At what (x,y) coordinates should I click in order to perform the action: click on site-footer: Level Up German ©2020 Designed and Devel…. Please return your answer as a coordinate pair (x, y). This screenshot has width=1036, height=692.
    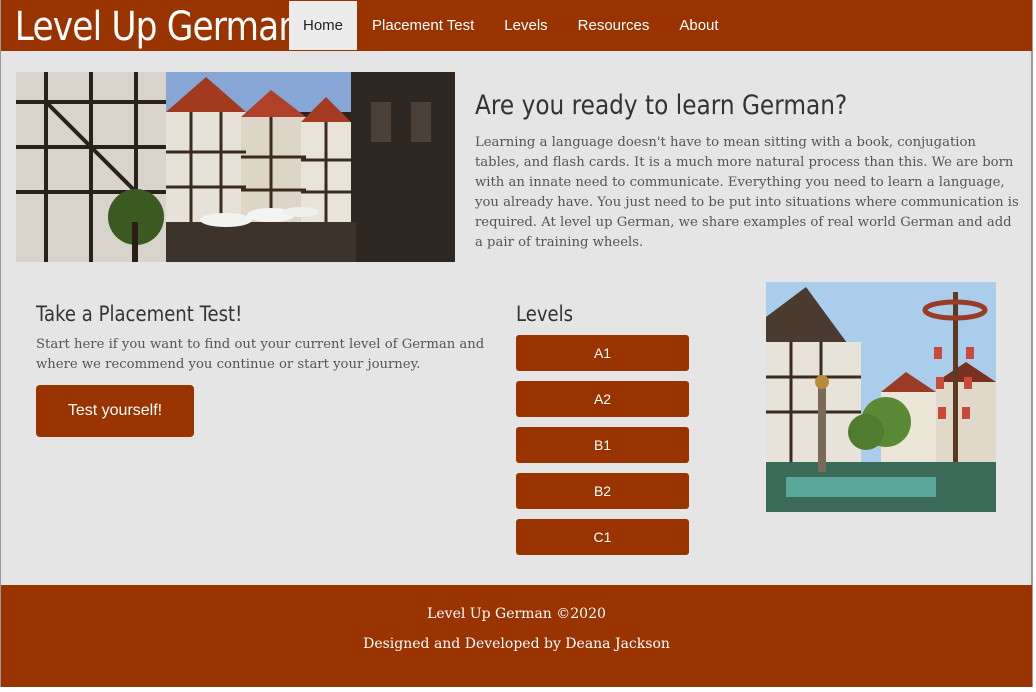
    Looking at the image, I should click on (516, 636).